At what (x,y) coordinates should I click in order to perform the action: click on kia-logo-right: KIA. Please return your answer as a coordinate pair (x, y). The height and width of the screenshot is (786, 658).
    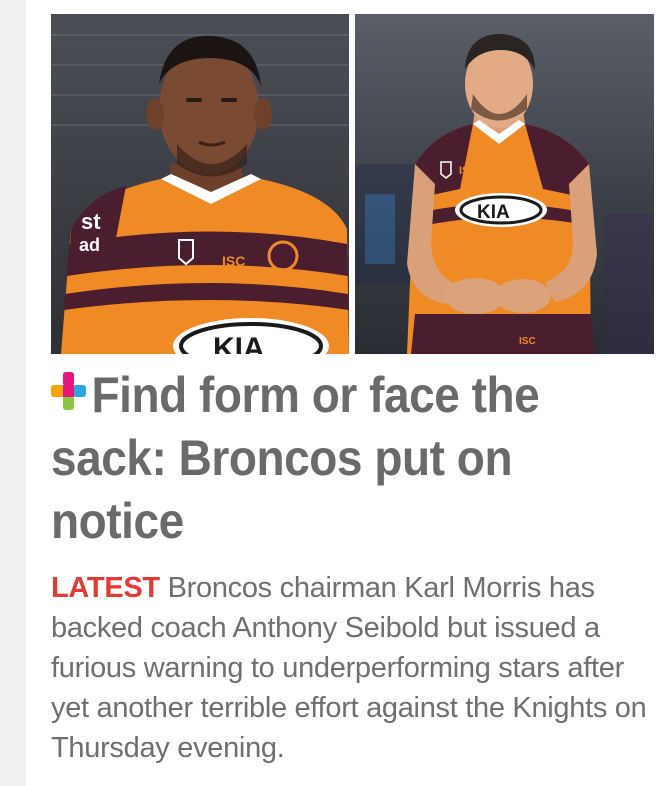
    Looking at the image, I should click on (493, 212).